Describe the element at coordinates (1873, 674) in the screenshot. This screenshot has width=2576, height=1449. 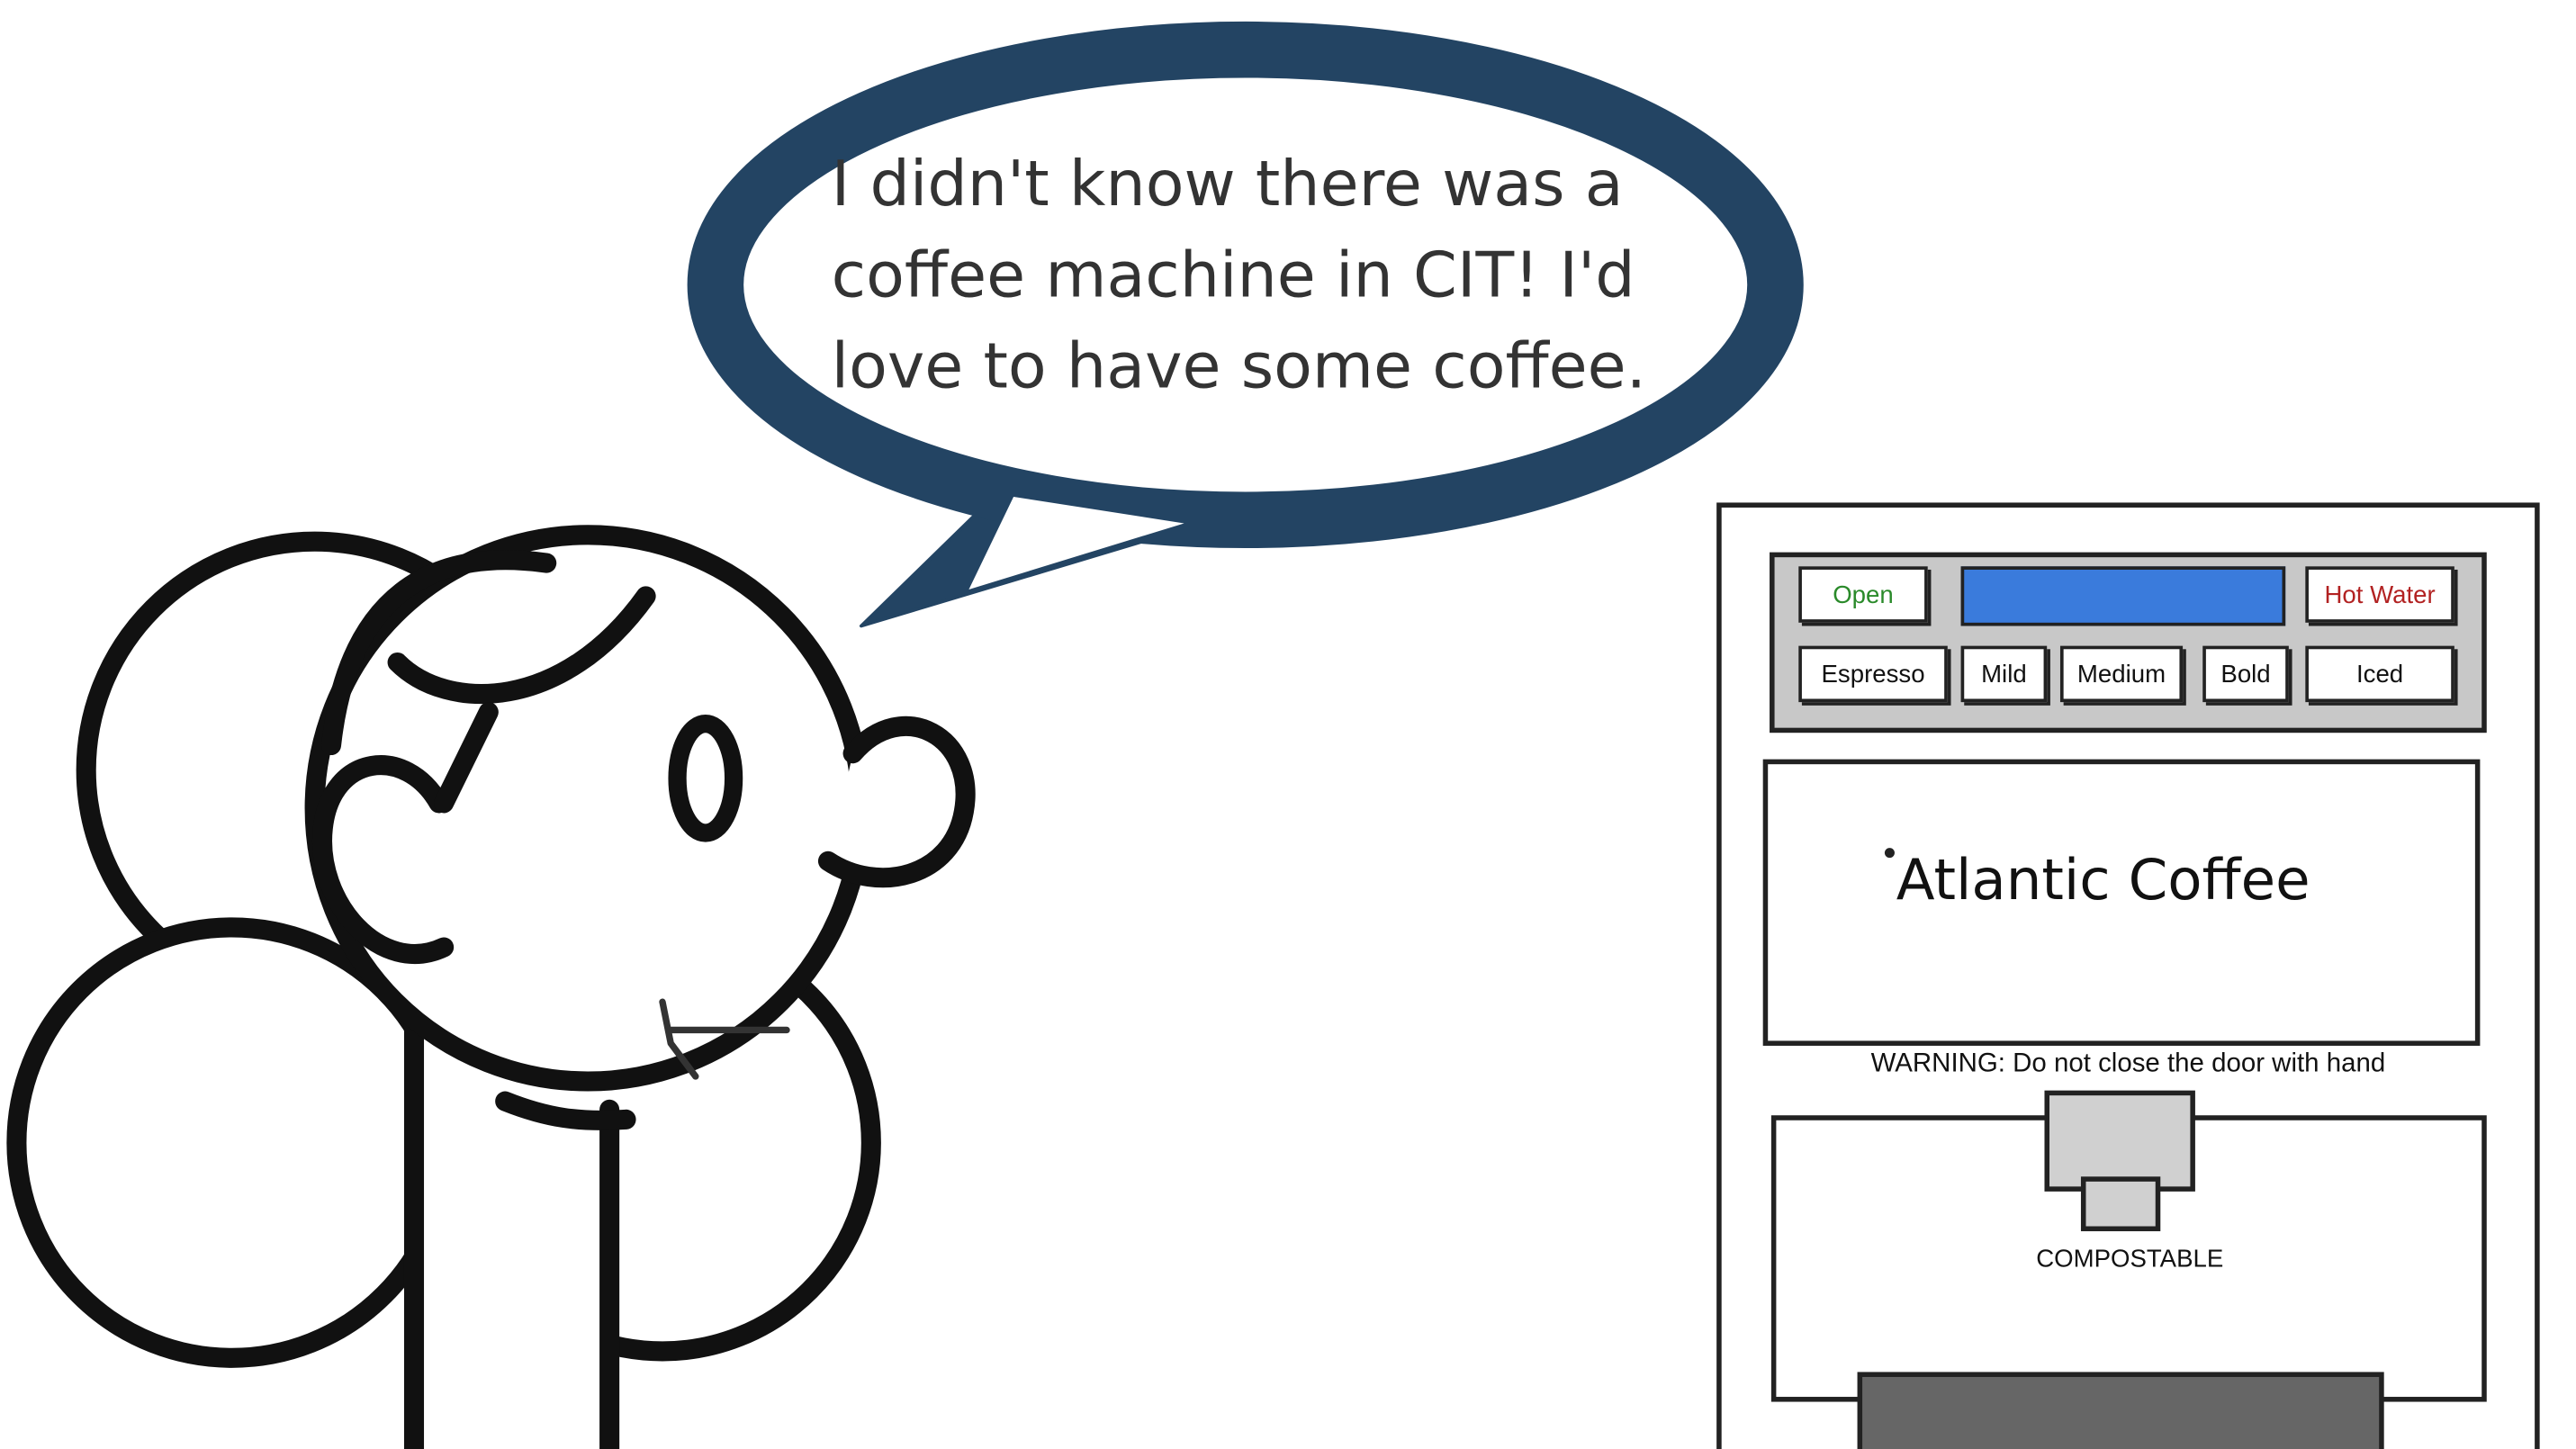
I see `espresso-button: Espresso` at that location.